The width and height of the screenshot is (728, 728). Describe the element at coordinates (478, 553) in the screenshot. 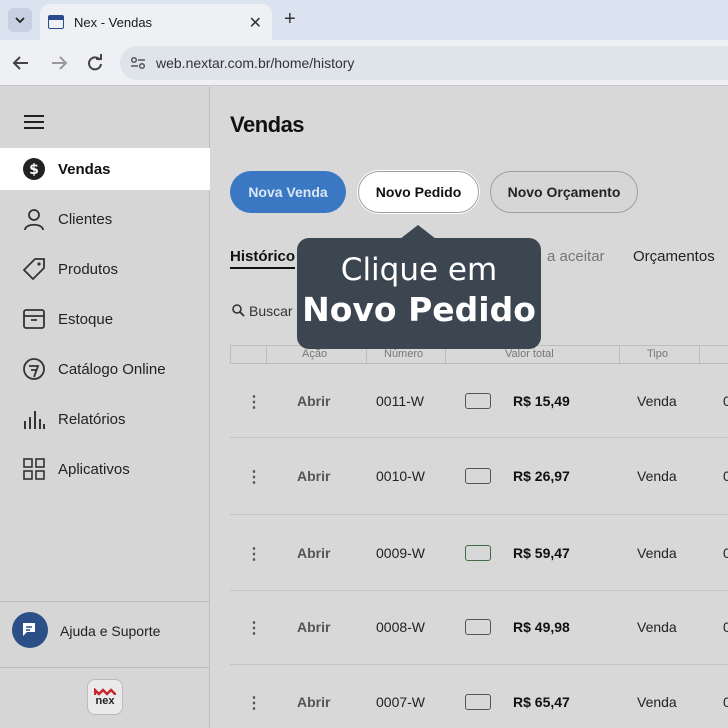

I see `cash-payment-icon` at that location.